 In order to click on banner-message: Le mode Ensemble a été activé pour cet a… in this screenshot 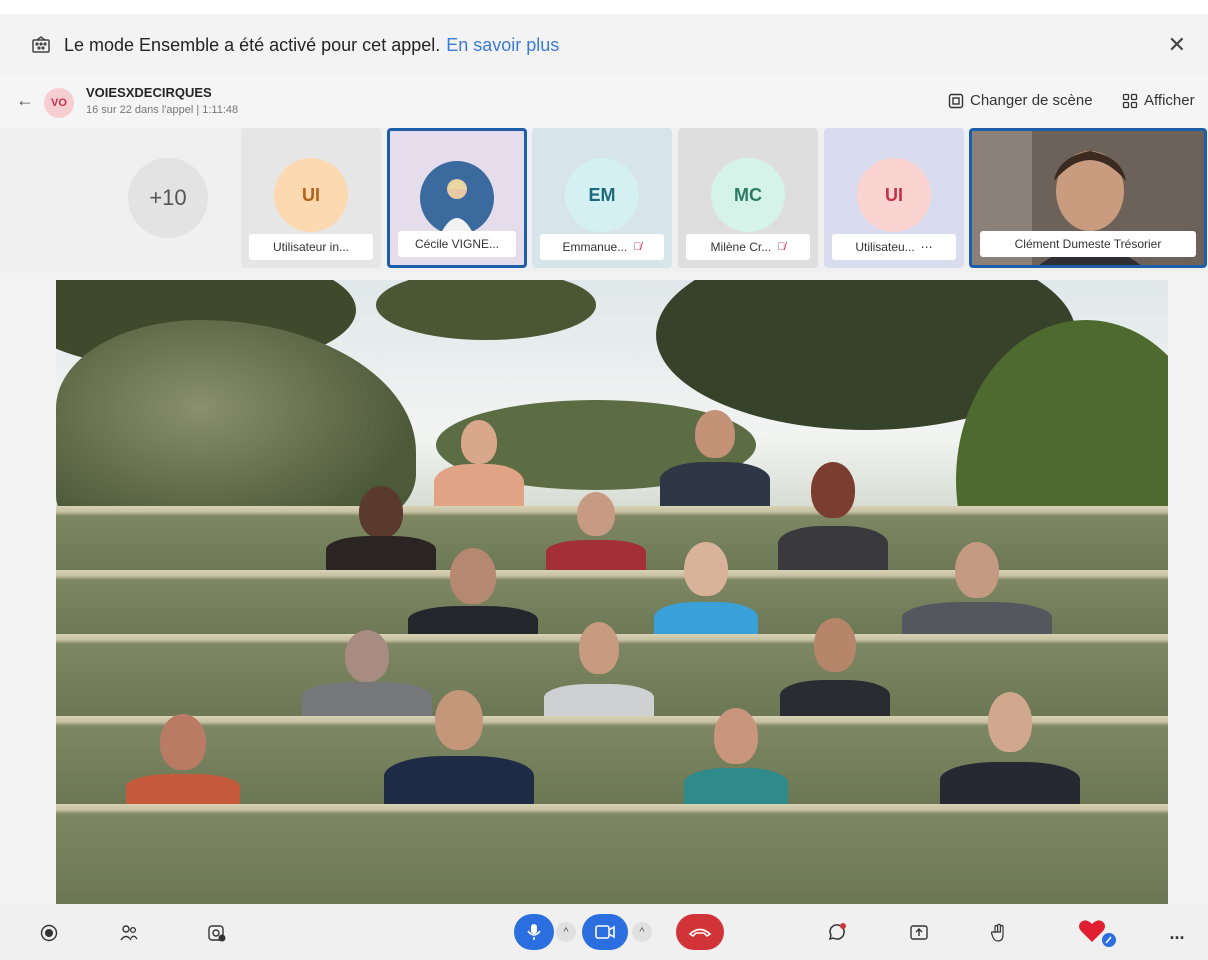, I will do `click(252, 44)`.